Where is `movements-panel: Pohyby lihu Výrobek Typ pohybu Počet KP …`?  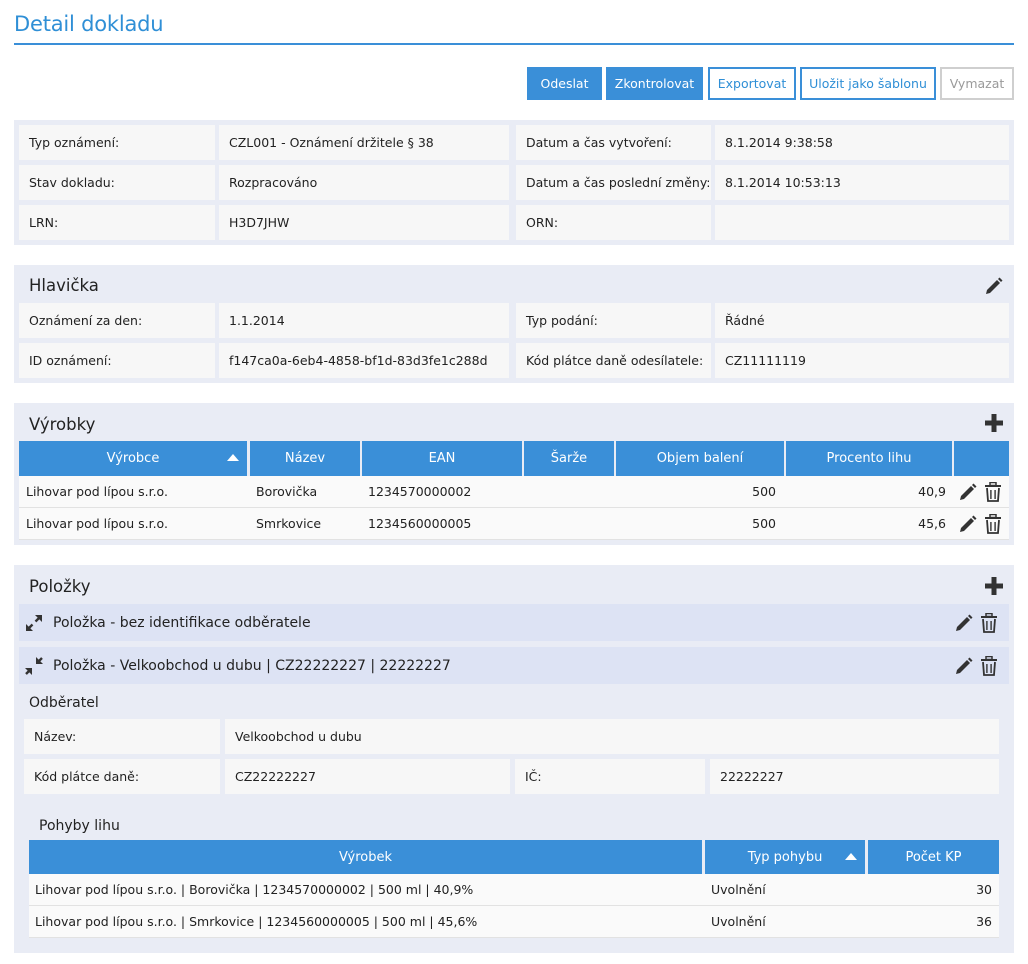 movements-panel: Pohyby lihu Výrobek Typ pohybu Počet KP … is located at coordinates (514, 872).